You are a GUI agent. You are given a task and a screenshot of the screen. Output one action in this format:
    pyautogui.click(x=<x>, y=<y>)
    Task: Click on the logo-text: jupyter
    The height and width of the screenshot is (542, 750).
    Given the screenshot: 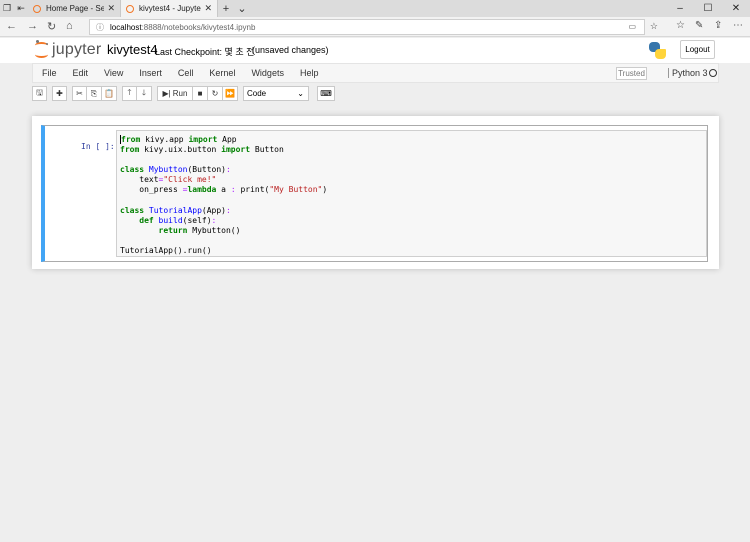 What is the action you would take?
    pyautogui.click(x=77, y=49)
    